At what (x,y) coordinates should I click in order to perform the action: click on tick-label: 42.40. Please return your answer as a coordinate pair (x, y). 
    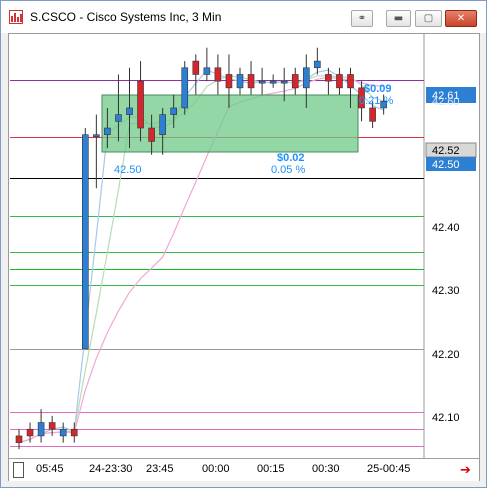
    Looking at the image, I should click on (446, 228).